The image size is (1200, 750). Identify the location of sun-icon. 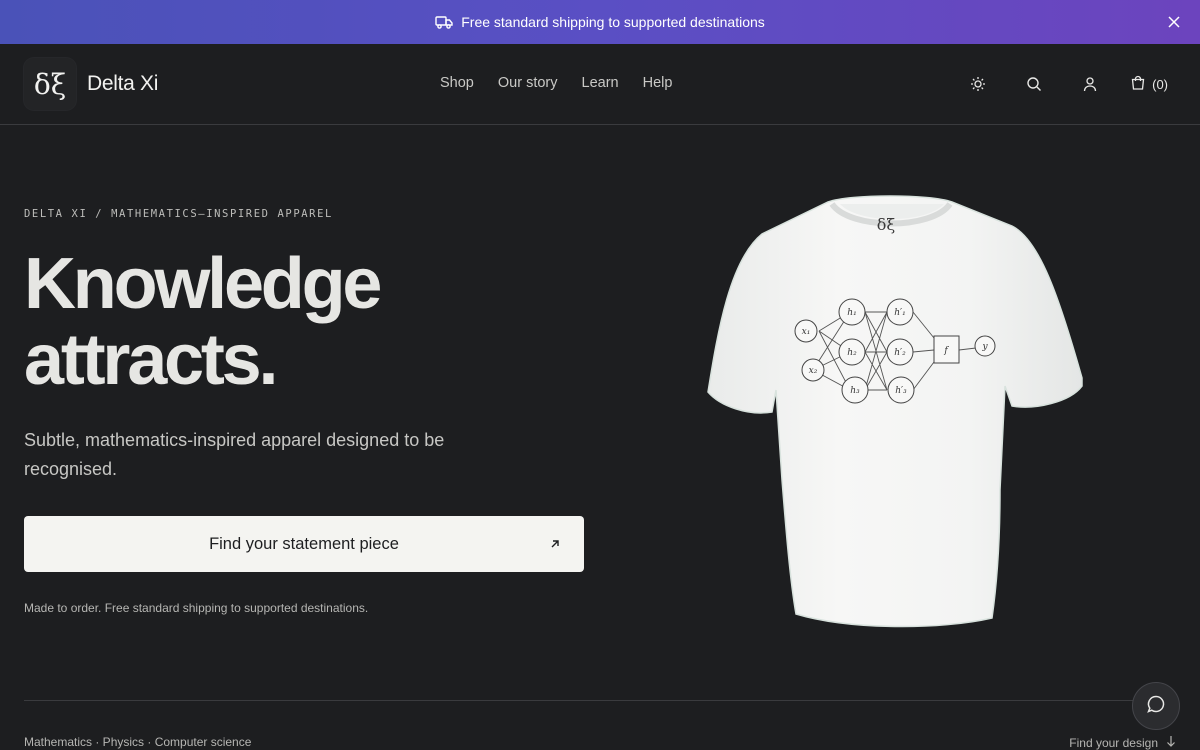
(978, 84).